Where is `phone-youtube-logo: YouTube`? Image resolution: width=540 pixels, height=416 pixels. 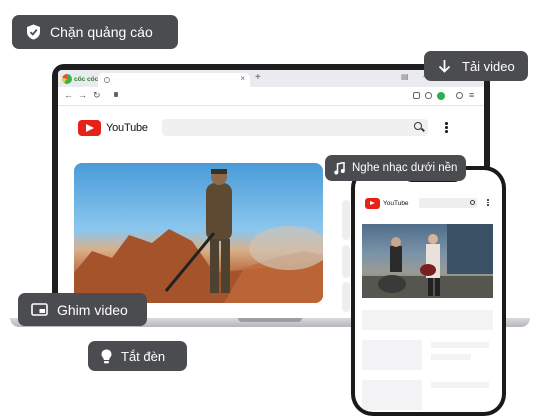
phone-youtube-logo: YouTube is located at coordinates (387, 203).